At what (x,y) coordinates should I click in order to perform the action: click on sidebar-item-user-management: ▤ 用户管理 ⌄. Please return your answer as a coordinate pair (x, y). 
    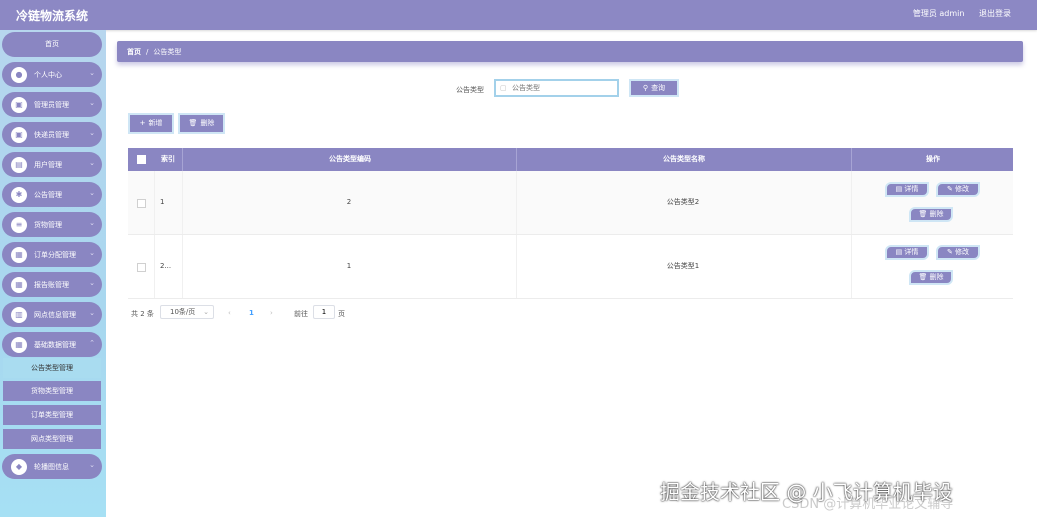
    Looking at the image, I should click on (52, 164).